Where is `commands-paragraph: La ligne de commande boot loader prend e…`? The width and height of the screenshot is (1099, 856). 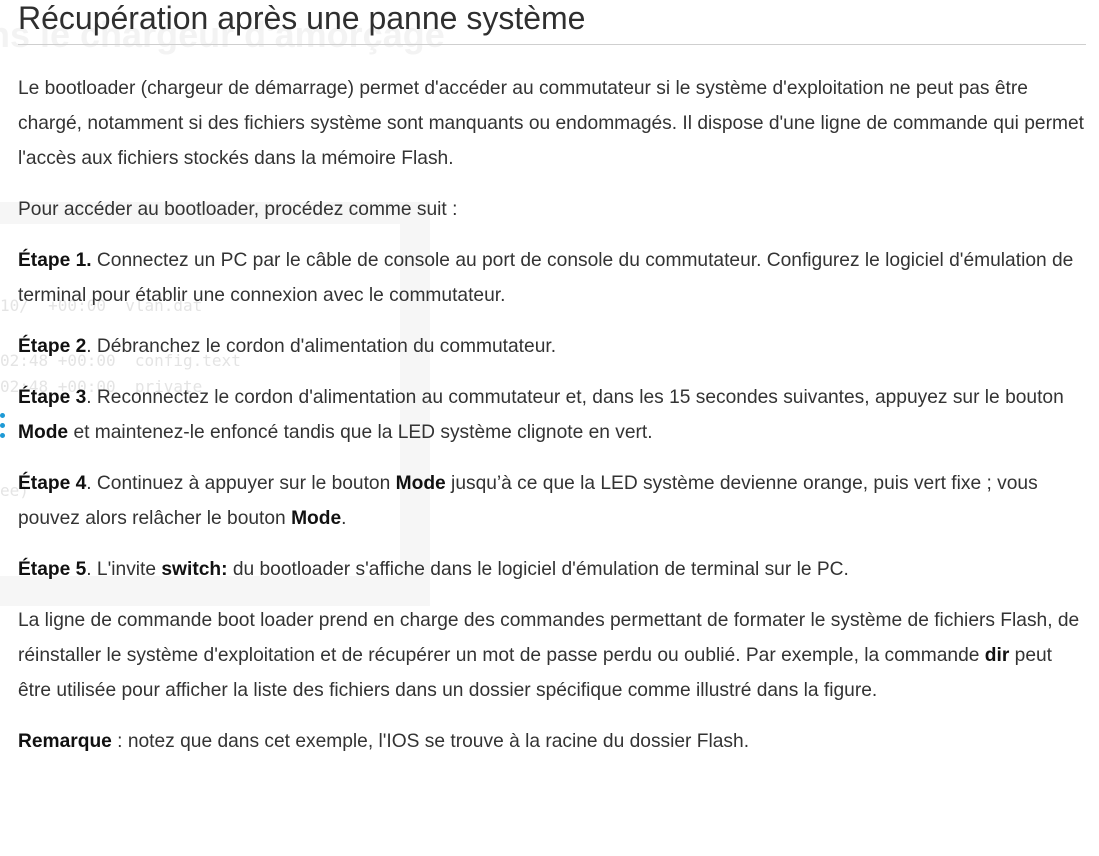
commands-paragraph: La ligne de commande boot loader prend e… is located at coordinates (552, 655).